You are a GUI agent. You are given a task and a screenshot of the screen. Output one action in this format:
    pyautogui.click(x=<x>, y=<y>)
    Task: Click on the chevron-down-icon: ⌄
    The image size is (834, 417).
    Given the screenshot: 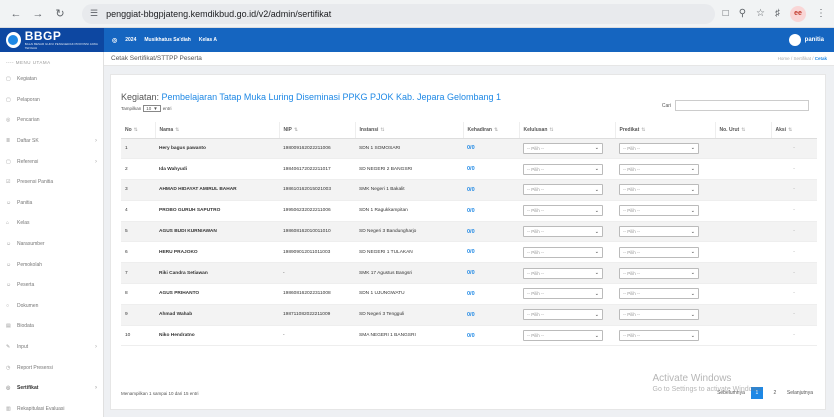 What is the action you would take?
    pyautogui.click(x=692, y=148)
    